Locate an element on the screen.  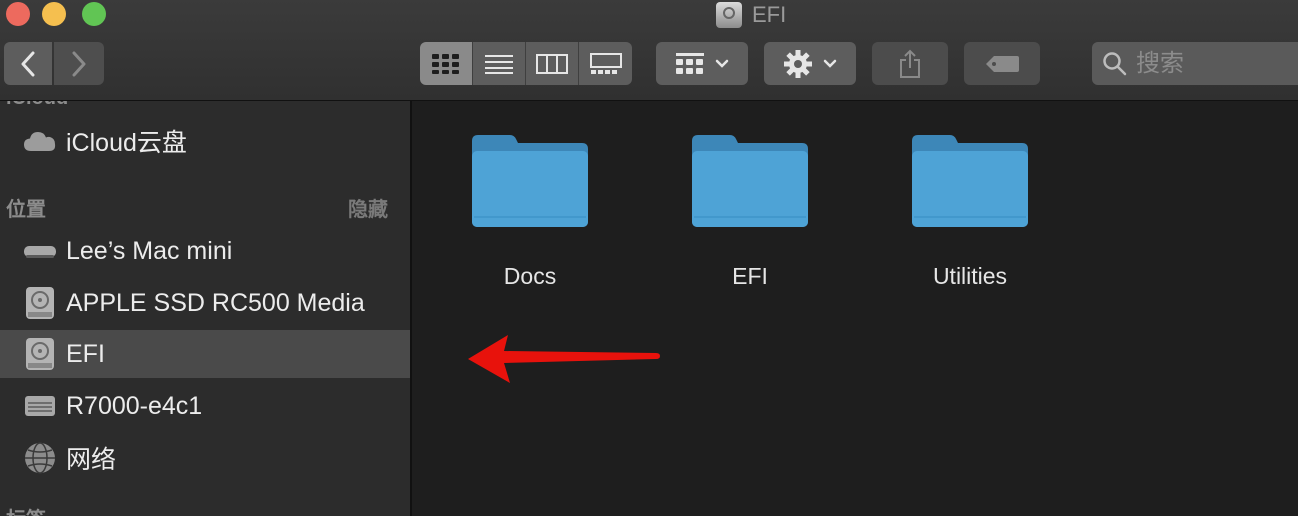
folder-name: Utilities is located at coordinates (970, 276).